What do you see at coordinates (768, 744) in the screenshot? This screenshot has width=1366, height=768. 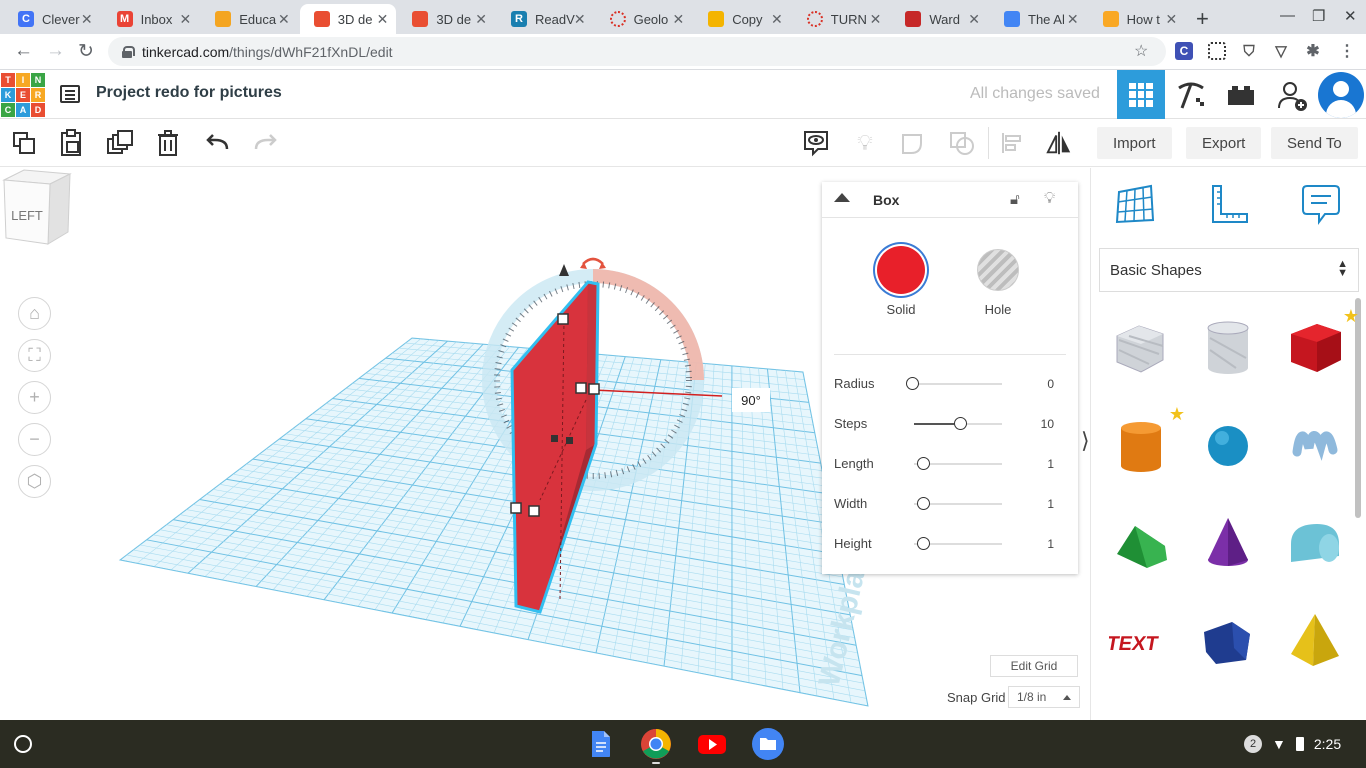 I see `files-icon` at bounding box center [768, 744].